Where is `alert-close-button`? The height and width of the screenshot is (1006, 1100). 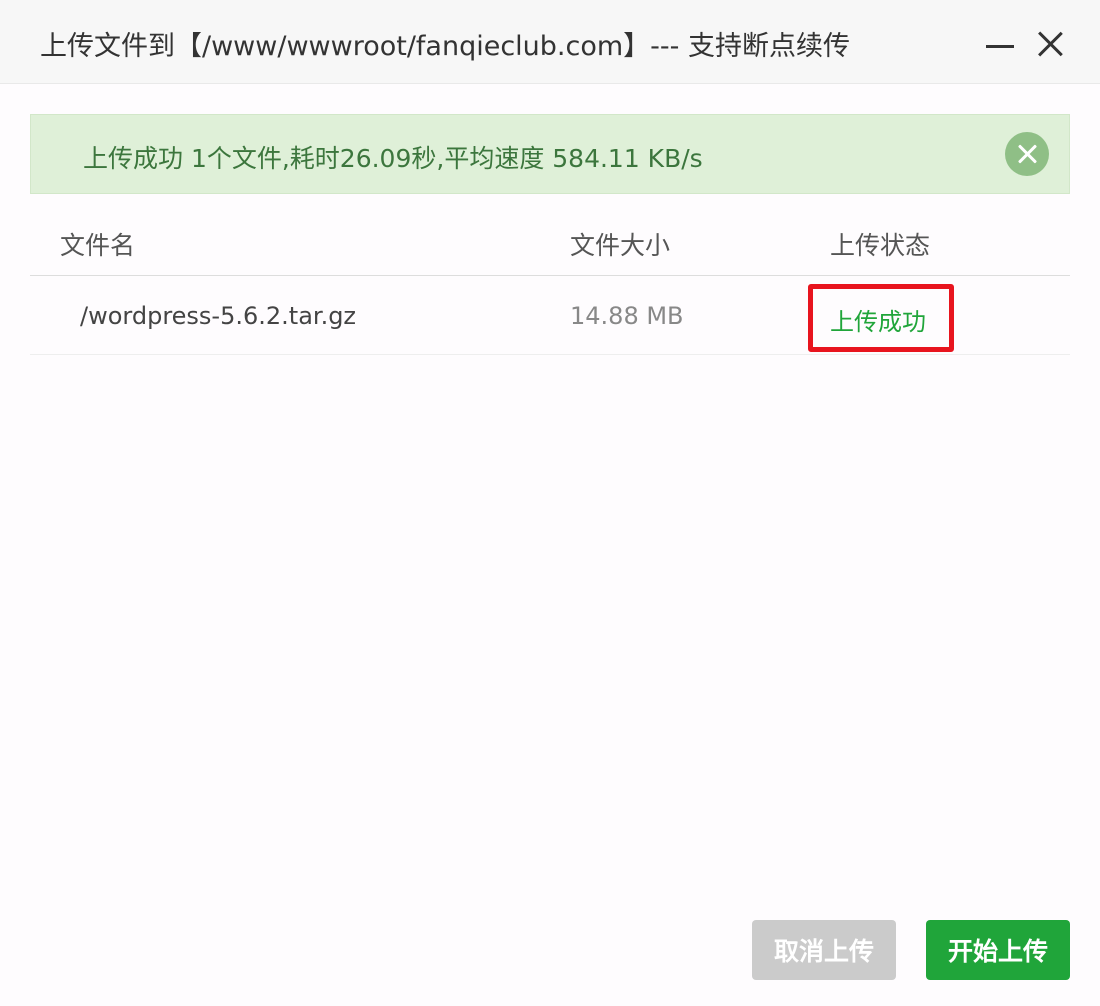
alert-close-button is located at coordinates (1027, 154).